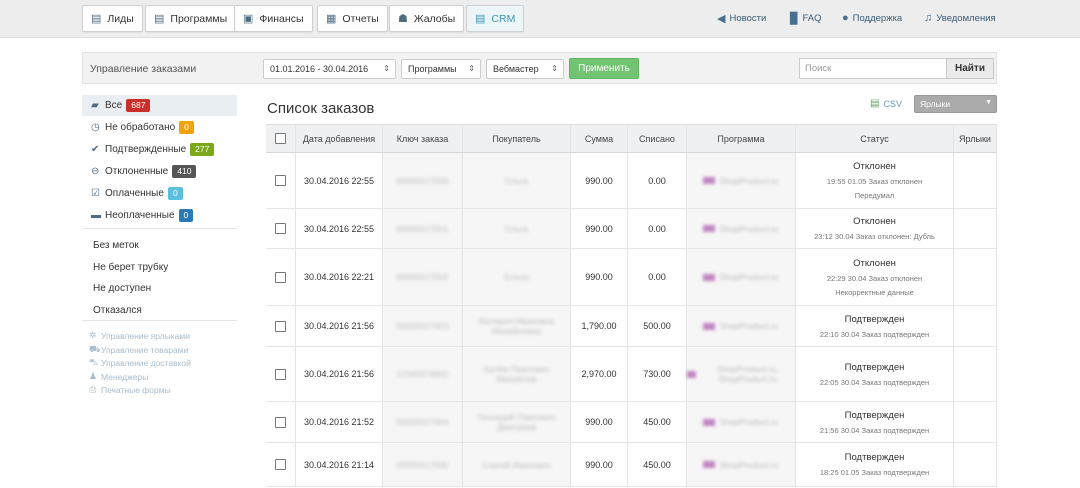  Describe the element at coordinates (422, 374) in the screenshot. I see `order-key-value: 12345678902` at that location.